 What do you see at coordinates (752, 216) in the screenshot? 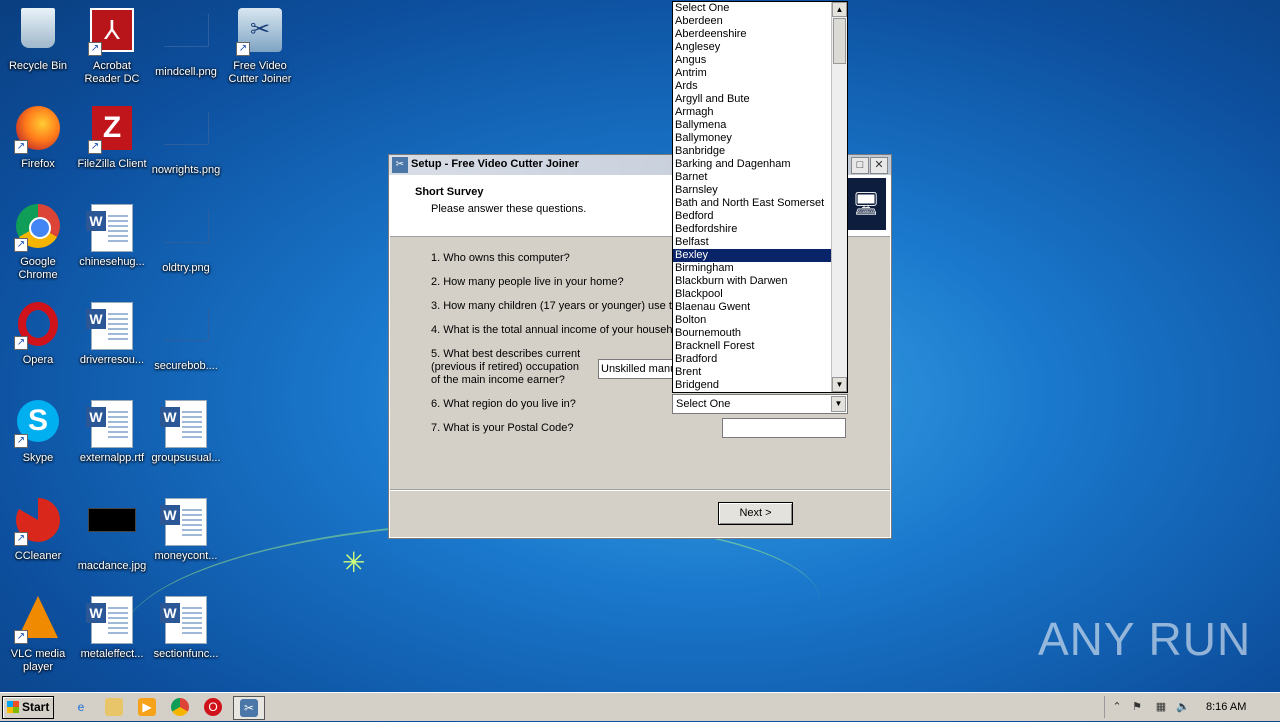
I see `region-option: Bedford` at bounding box center [752, 216].